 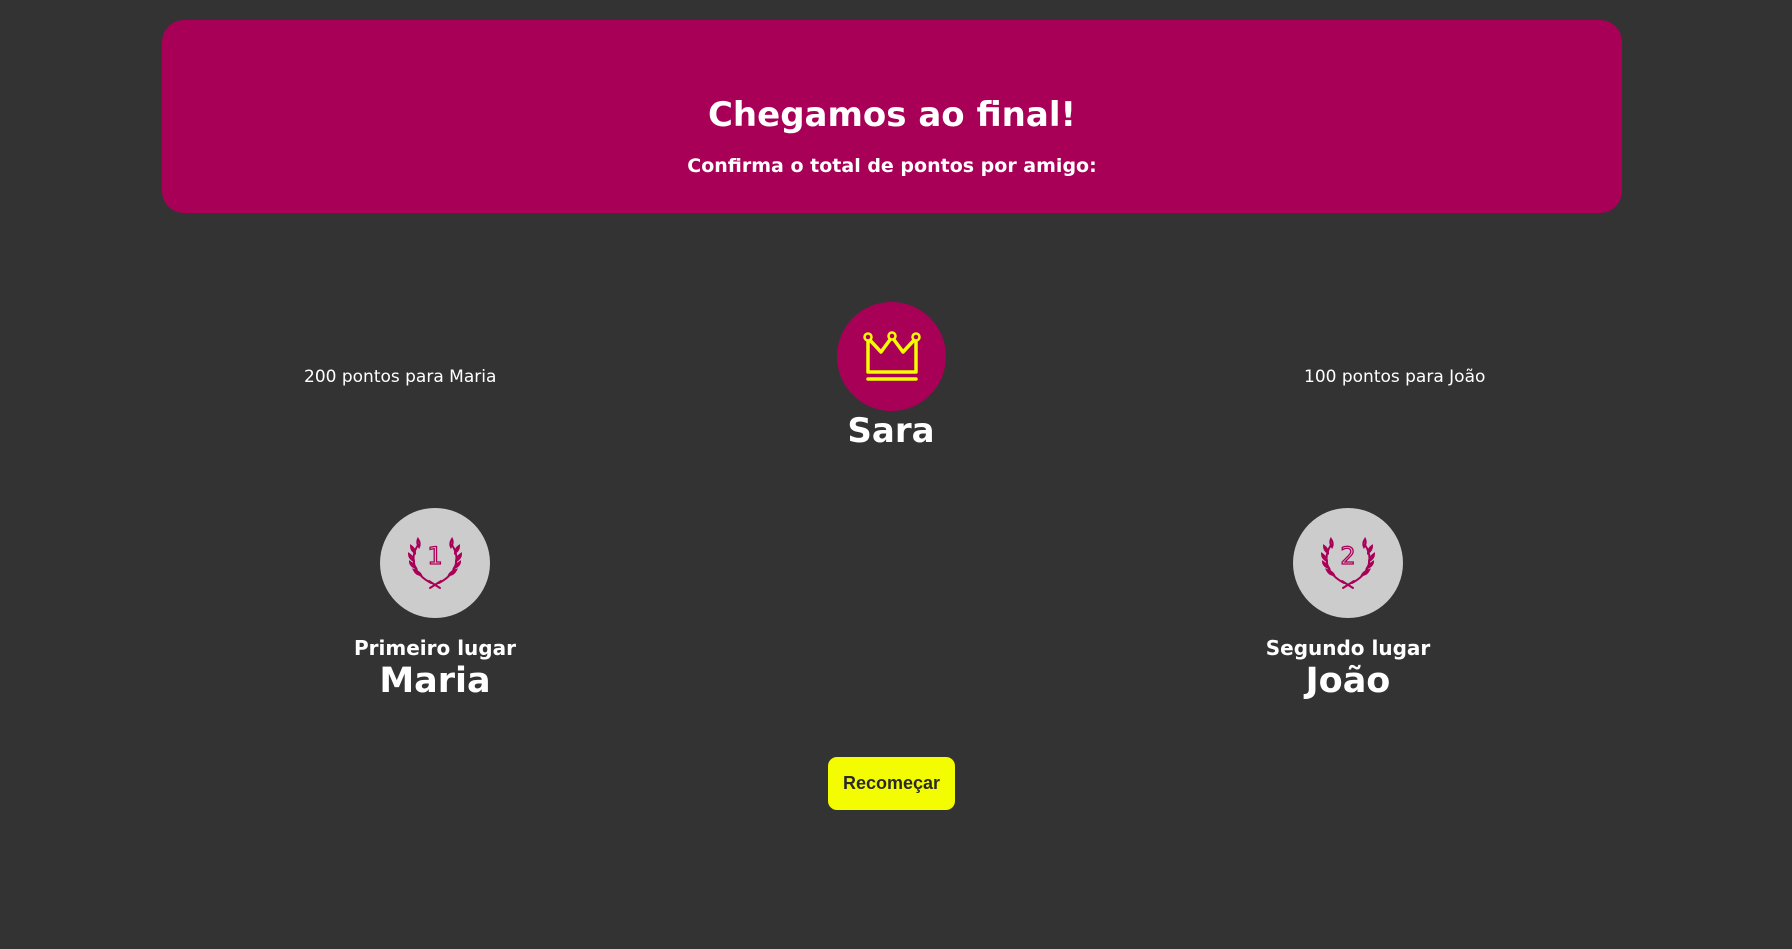 I want to click on crown-icon, so click(x=891, y=355).